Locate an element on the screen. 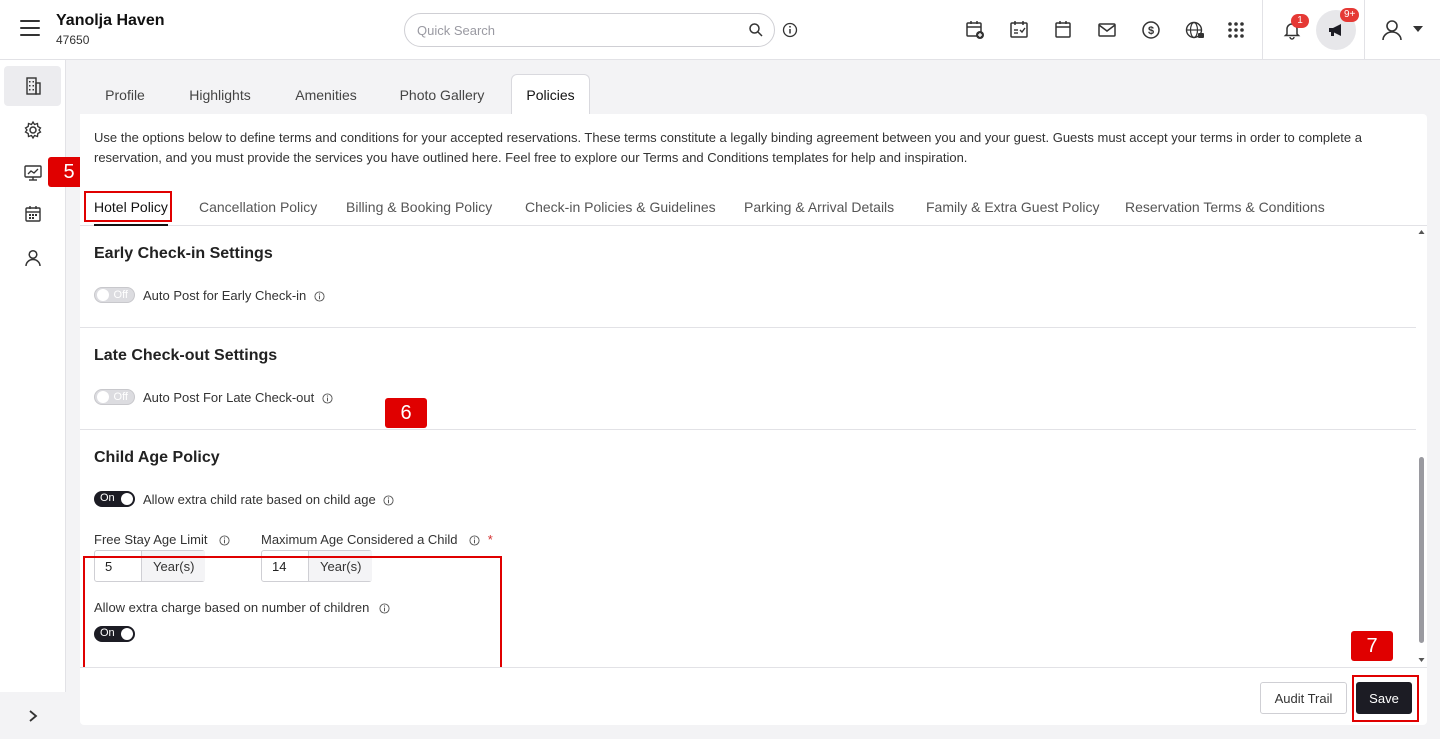 Image resolution: width=1440 pixels, height=739 pixels. panel-footer: Audit Trail Save is located at coordinates (753, 696).